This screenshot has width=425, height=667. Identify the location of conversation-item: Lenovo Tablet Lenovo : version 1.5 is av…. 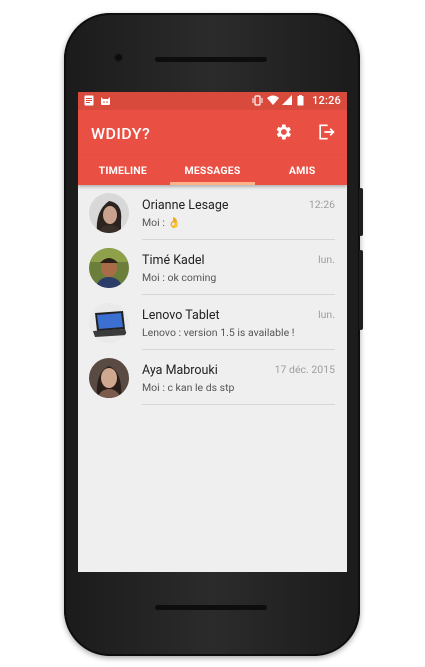
(212, 322).